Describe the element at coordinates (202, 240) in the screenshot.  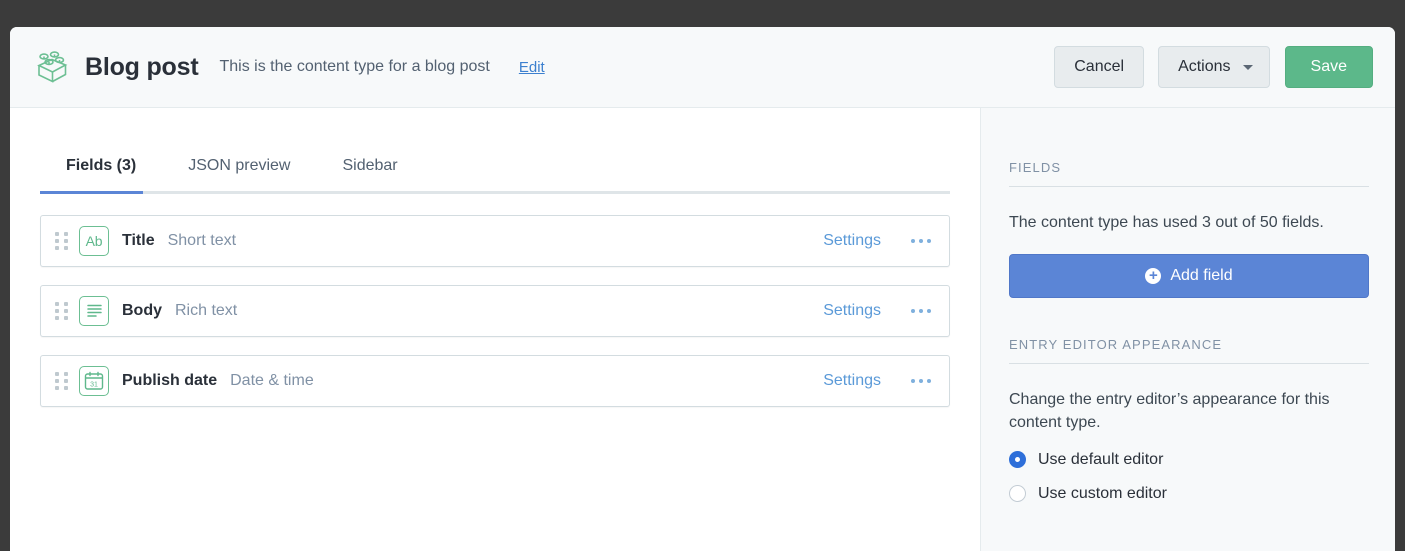
I see `field-type: Short text` at that location.